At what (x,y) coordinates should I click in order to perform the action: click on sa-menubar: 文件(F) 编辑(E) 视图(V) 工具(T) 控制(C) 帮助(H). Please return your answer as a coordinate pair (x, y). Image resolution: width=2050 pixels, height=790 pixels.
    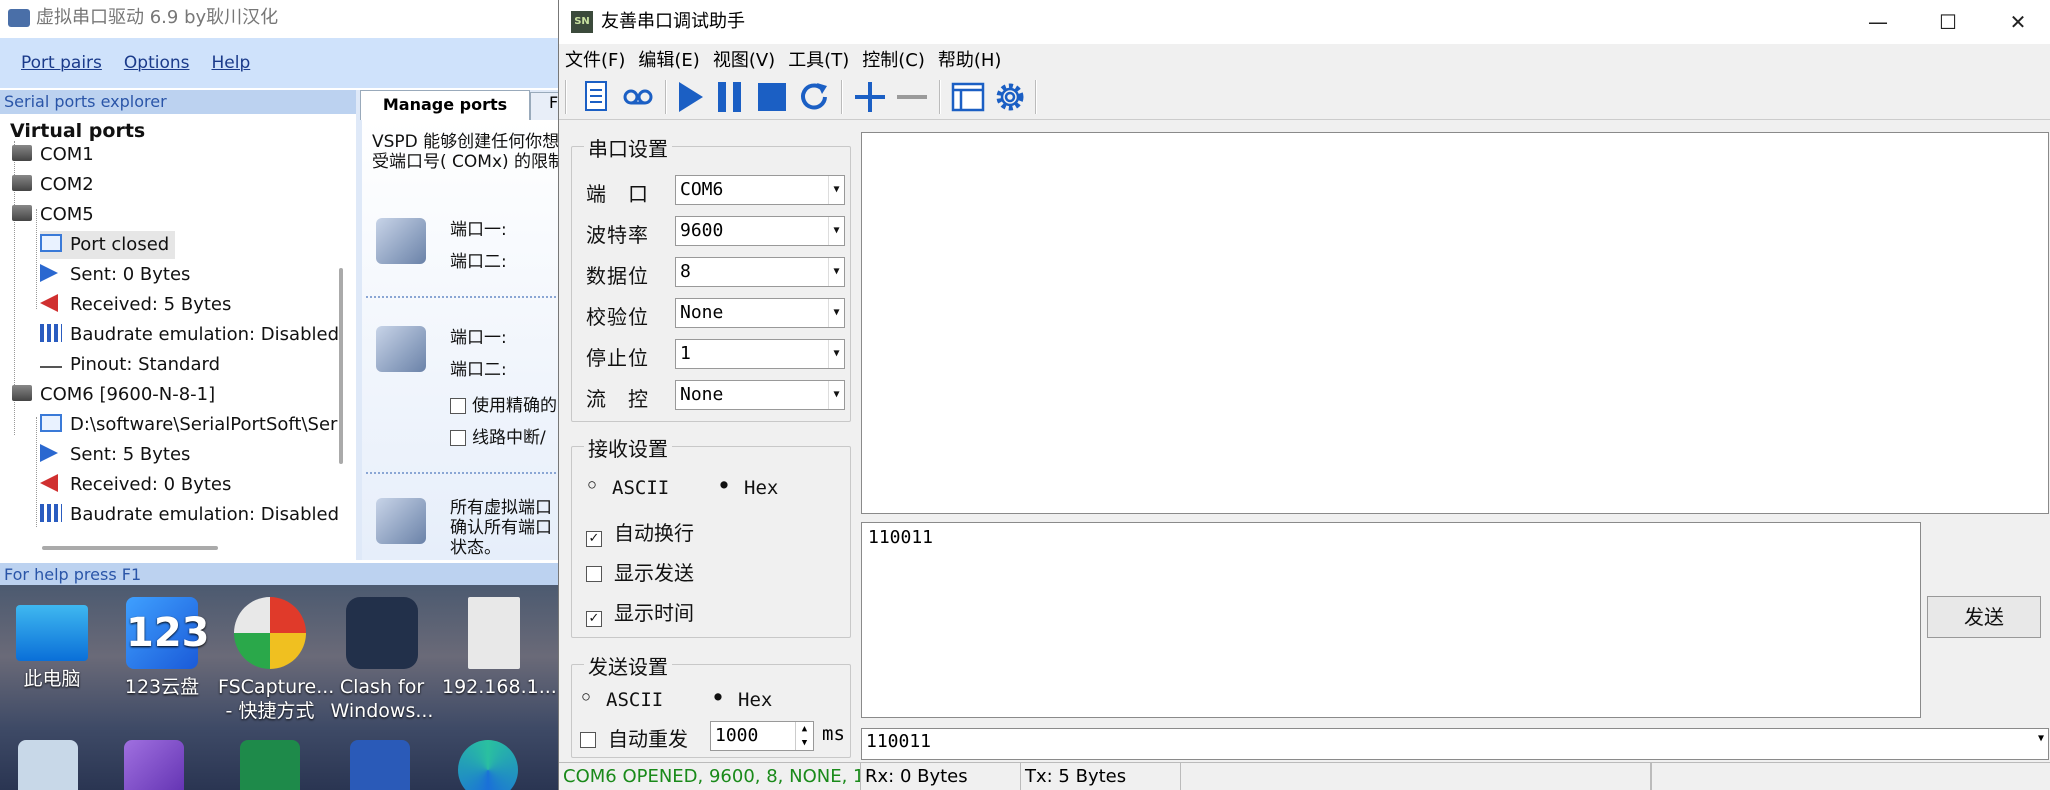
    Looking at the image, I should click on (786, 59).